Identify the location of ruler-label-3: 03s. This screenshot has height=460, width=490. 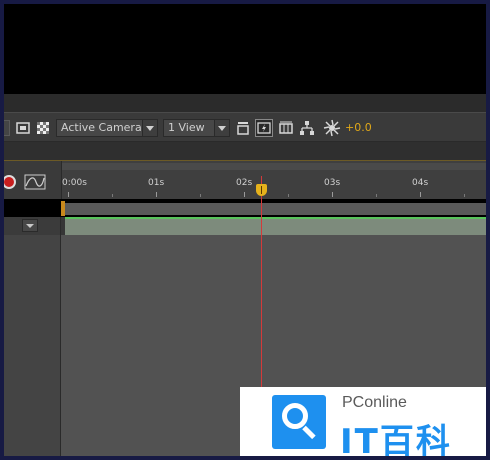
(332, 183).